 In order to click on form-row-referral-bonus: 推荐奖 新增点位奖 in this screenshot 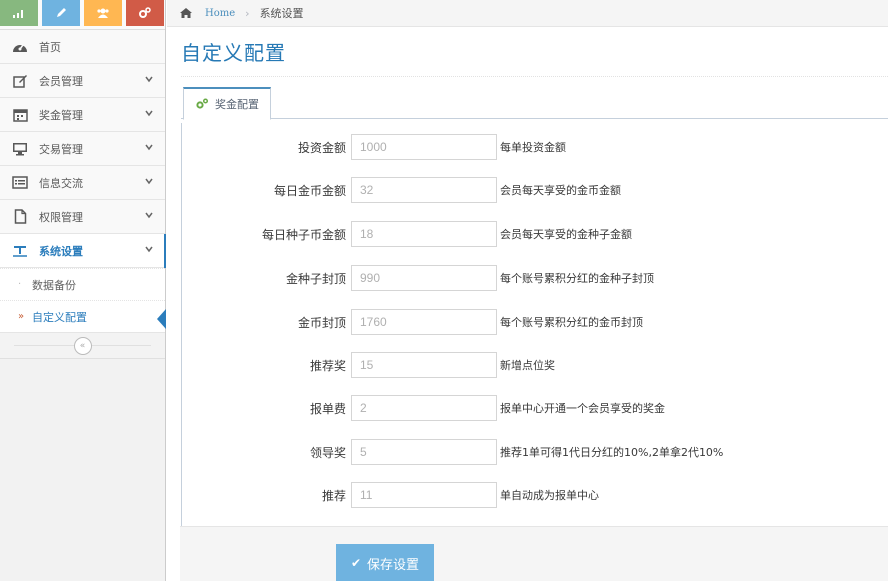, I will do `click(532, 365)`.